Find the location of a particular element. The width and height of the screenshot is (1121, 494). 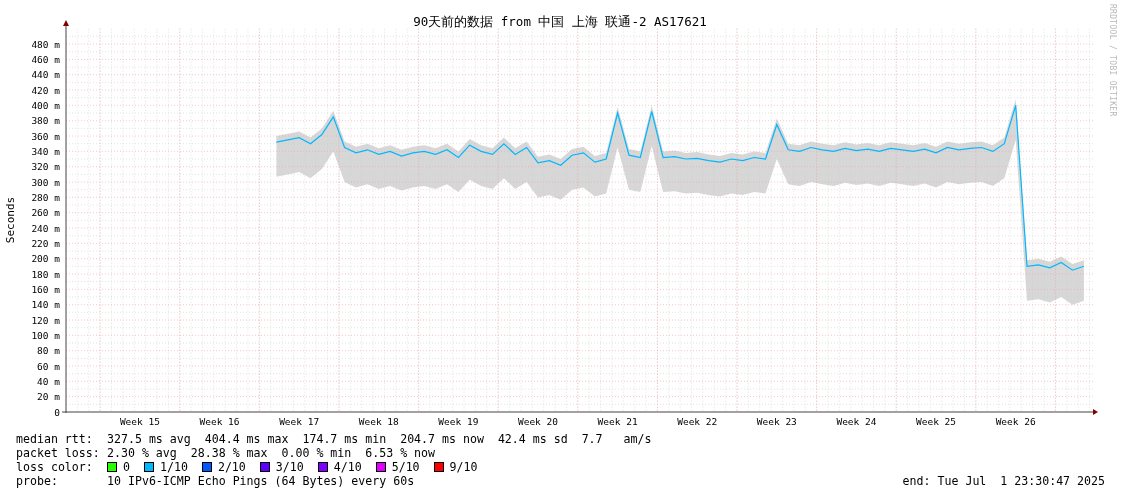

x-tick-label: Week 18 is located at coordinates (378, 421).